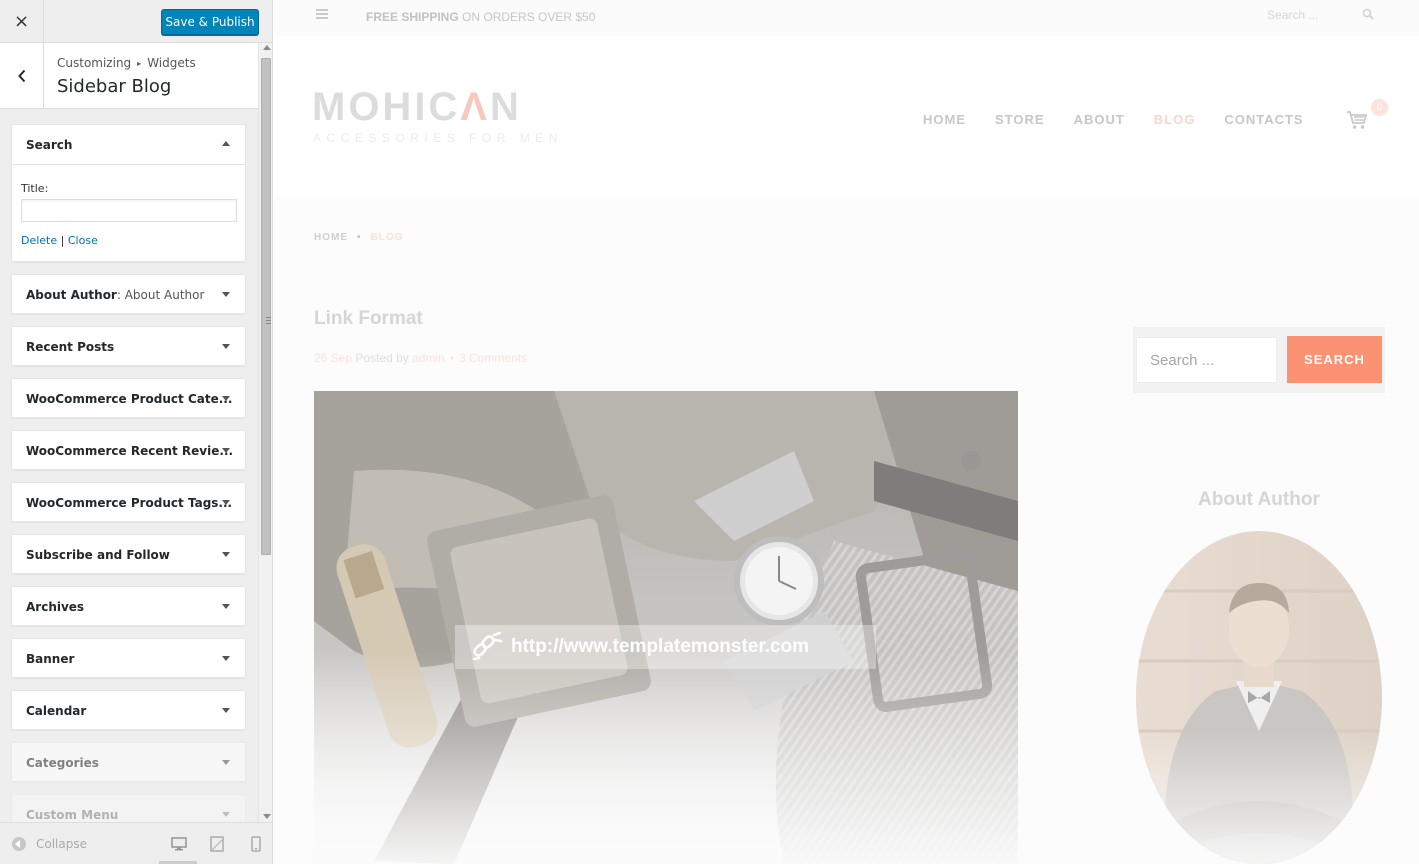 This screenshot has width=1419, height=864. I want to click on widget-actions: Delete | Close, so click(59, 240).